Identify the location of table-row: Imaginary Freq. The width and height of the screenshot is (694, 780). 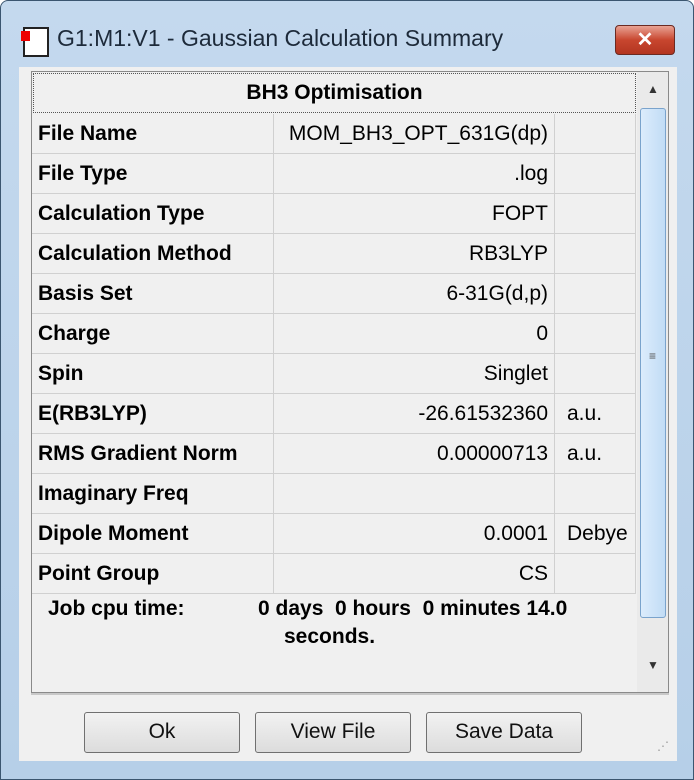
(334, 494).